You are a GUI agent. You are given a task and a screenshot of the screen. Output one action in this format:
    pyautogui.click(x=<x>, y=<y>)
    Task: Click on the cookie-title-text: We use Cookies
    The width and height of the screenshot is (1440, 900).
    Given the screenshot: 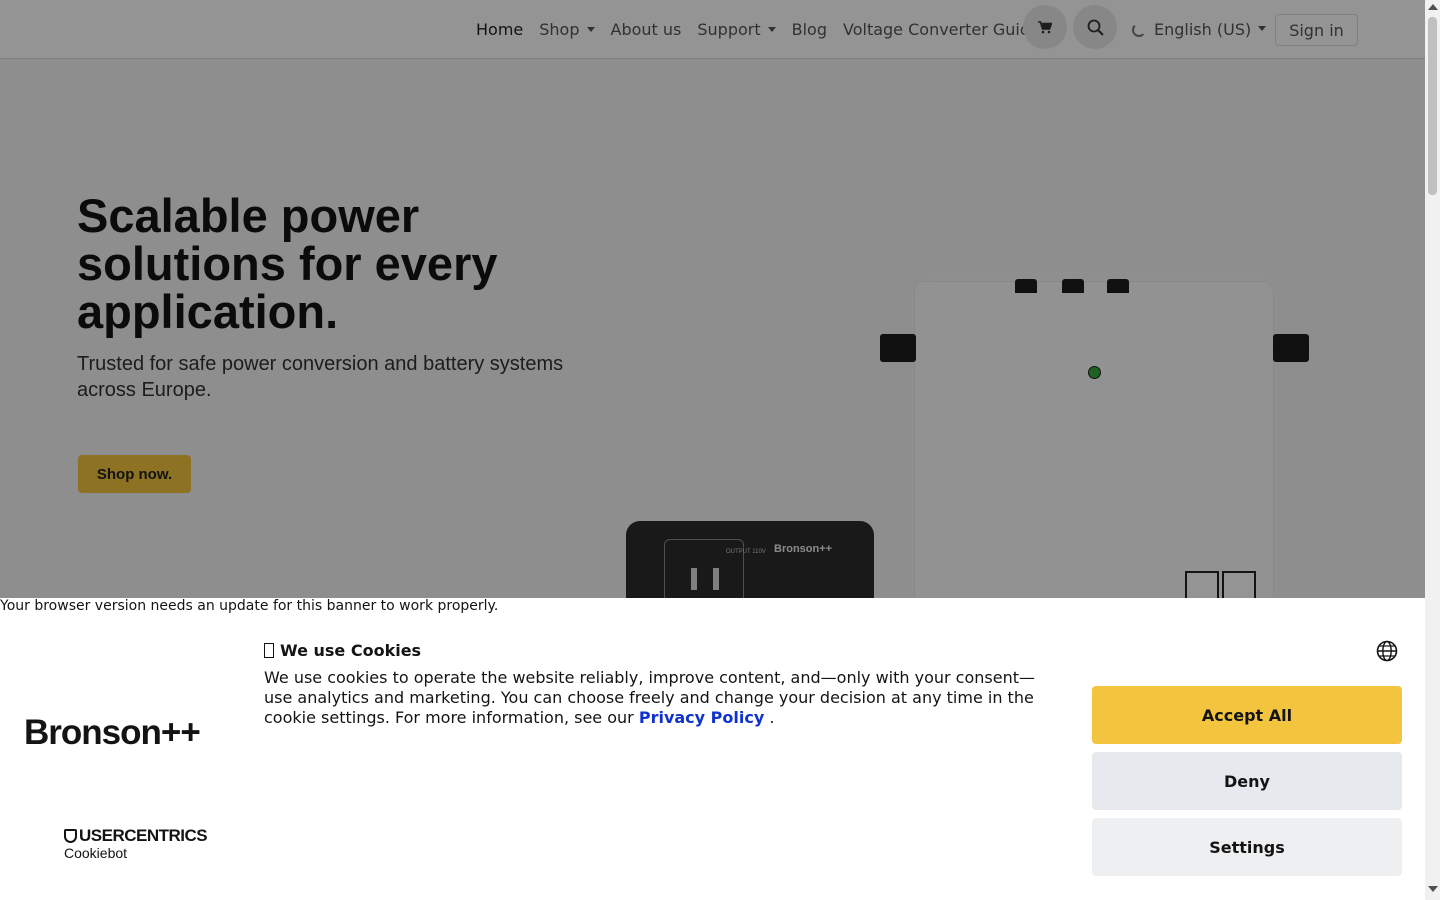 What is the action you would take?
    pyautogui.click(x=351, y=650)
    